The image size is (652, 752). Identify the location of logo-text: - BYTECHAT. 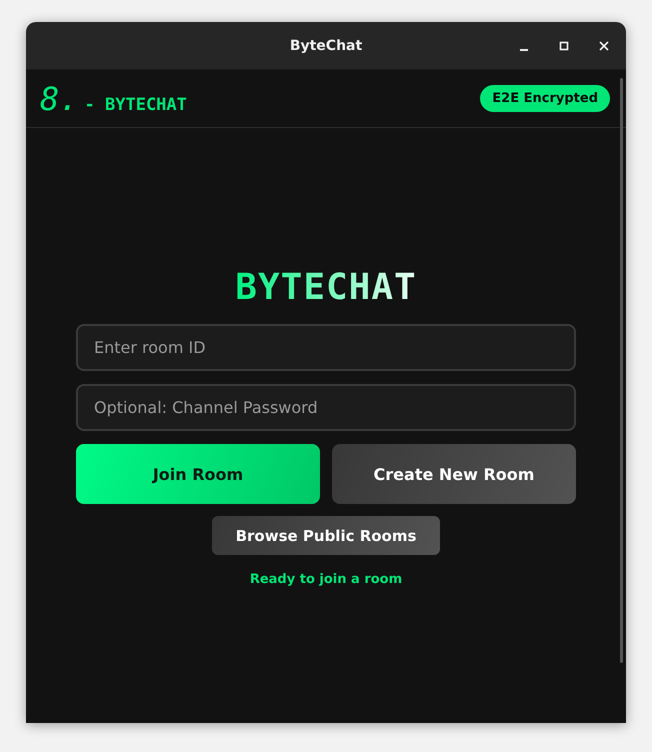
(135, 104).